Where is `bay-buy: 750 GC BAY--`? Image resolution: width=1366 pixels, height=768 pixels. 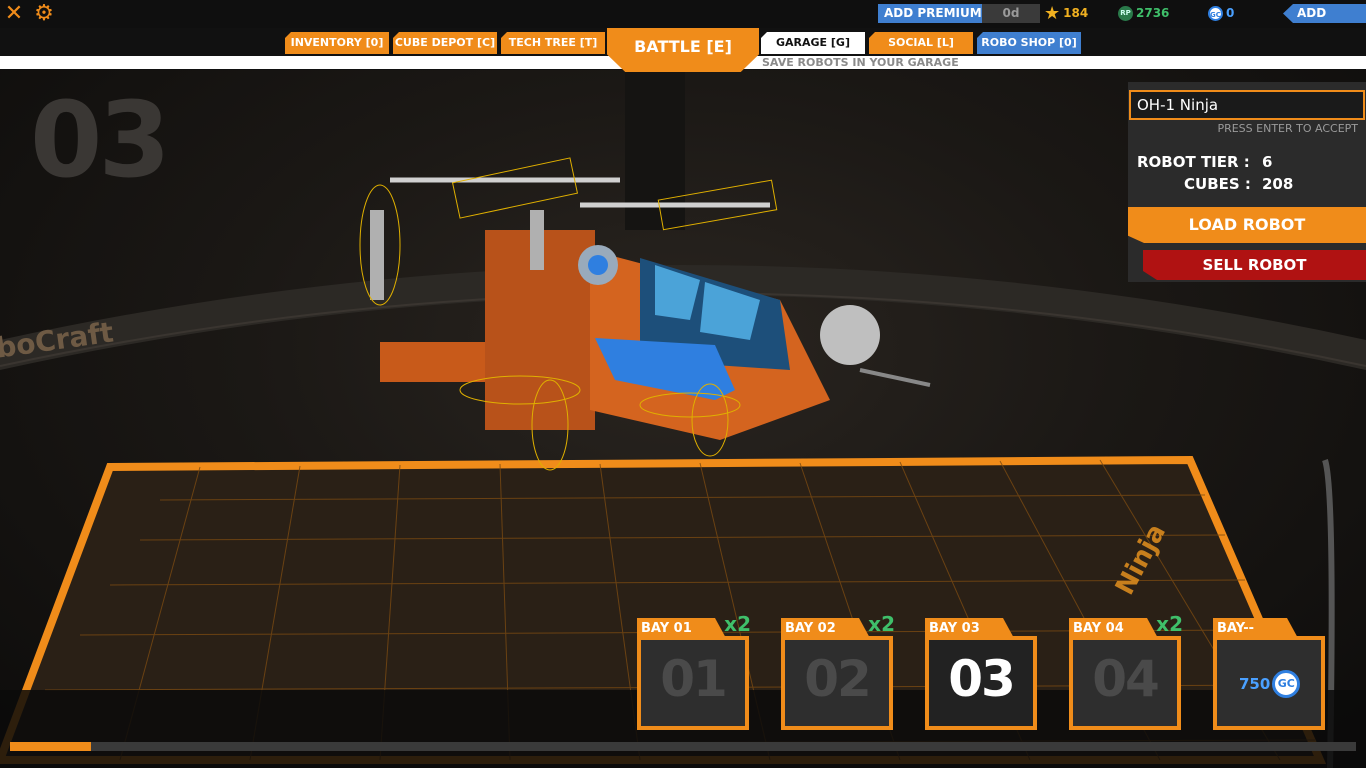
bay-buy: 750 GC BAY-- is located at coordinates (1269, 674).